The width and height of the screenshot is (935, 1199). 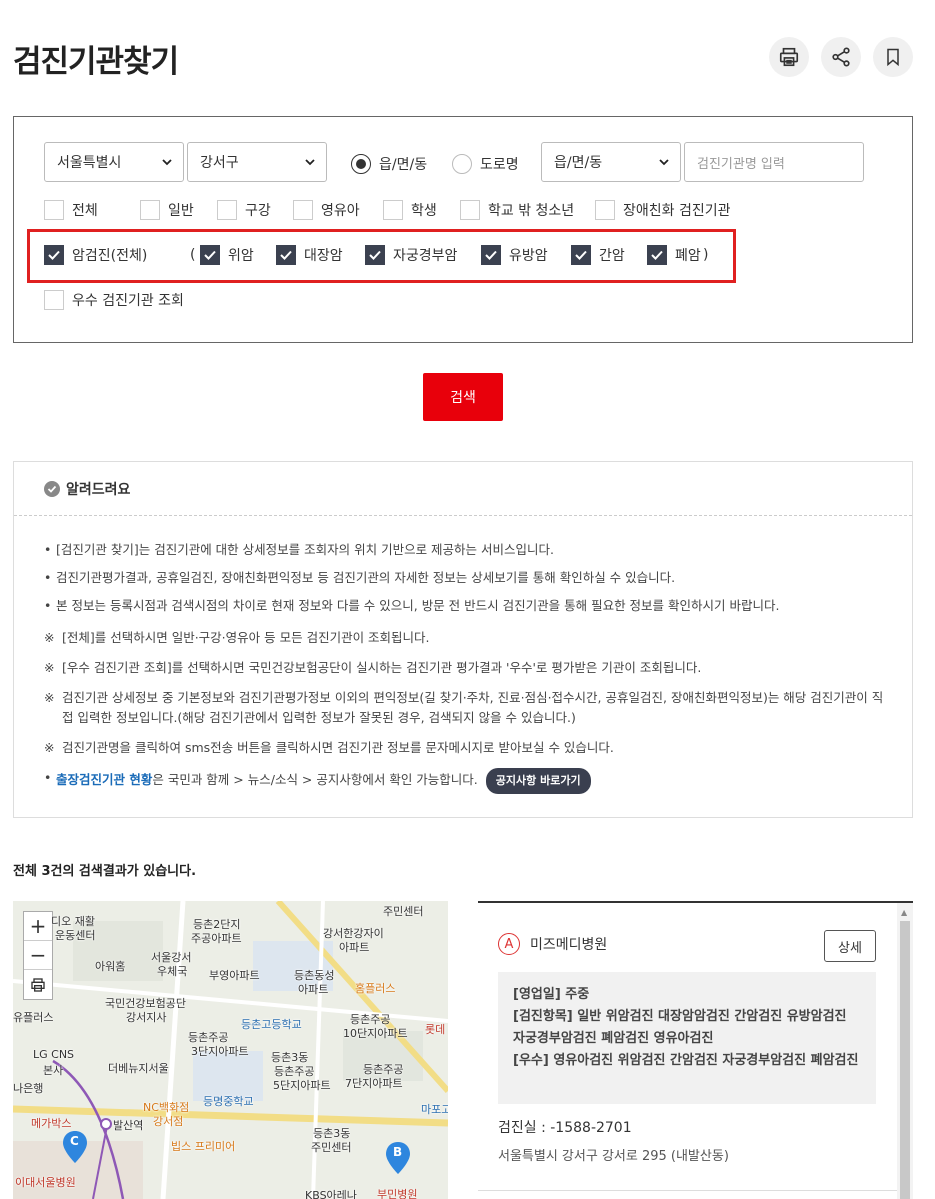 What do you see at coordinates (28, 1088) in the screenshot?
I see `map-label: 나은행` at bounding box center [28, 1088].